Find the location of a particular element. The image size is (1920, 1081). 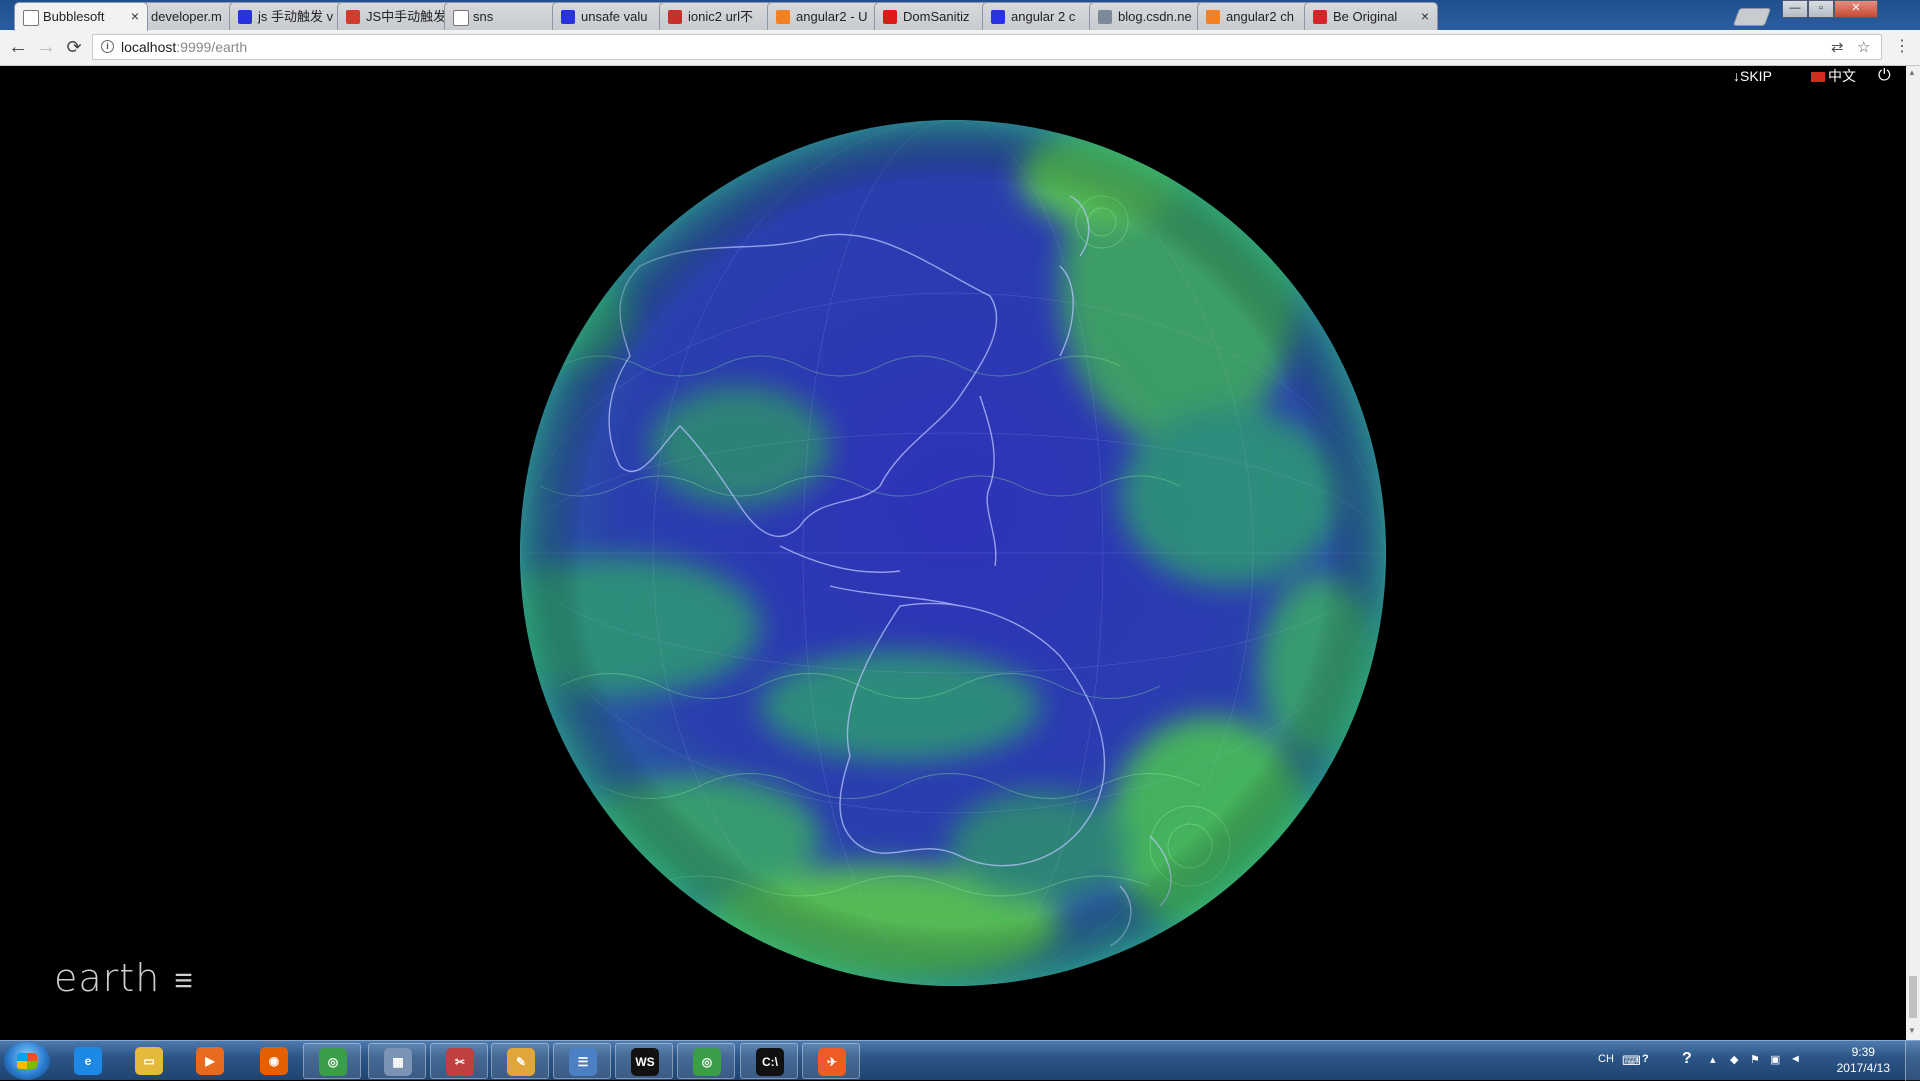

taskbar-firefox: ◉ is located at coordinates (274, 1061).